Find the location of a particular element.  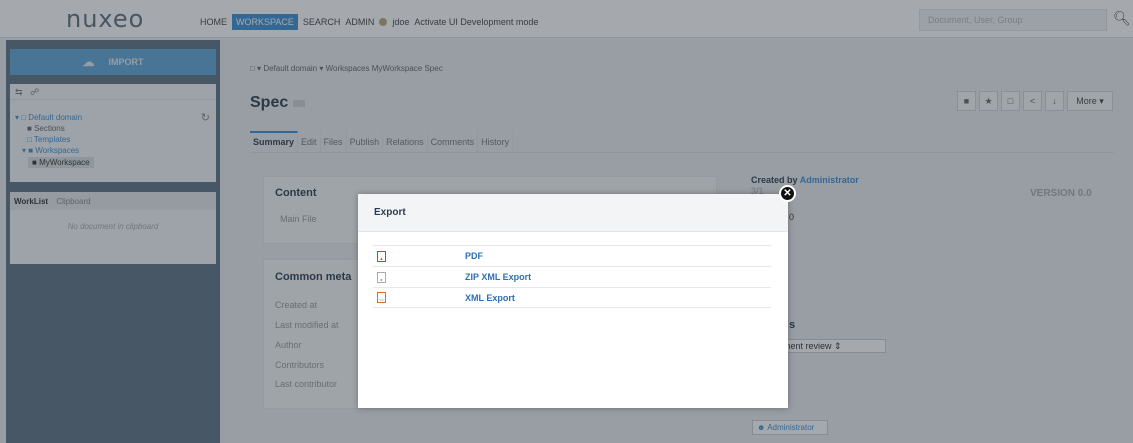

export-row-pdf: ▲ PDF is located at coordinates (572, 255).